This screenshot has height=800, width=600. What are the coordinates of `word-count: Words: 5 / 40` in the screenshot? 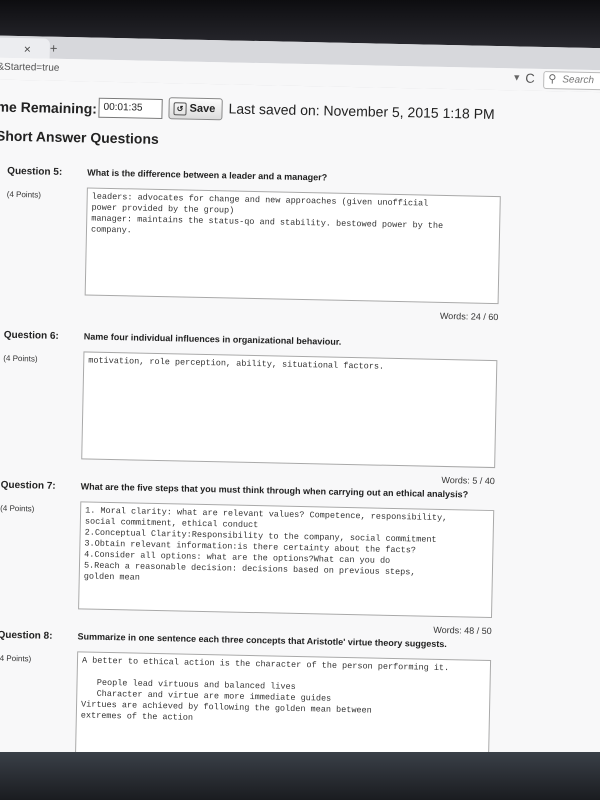 It's located at (468, 480).